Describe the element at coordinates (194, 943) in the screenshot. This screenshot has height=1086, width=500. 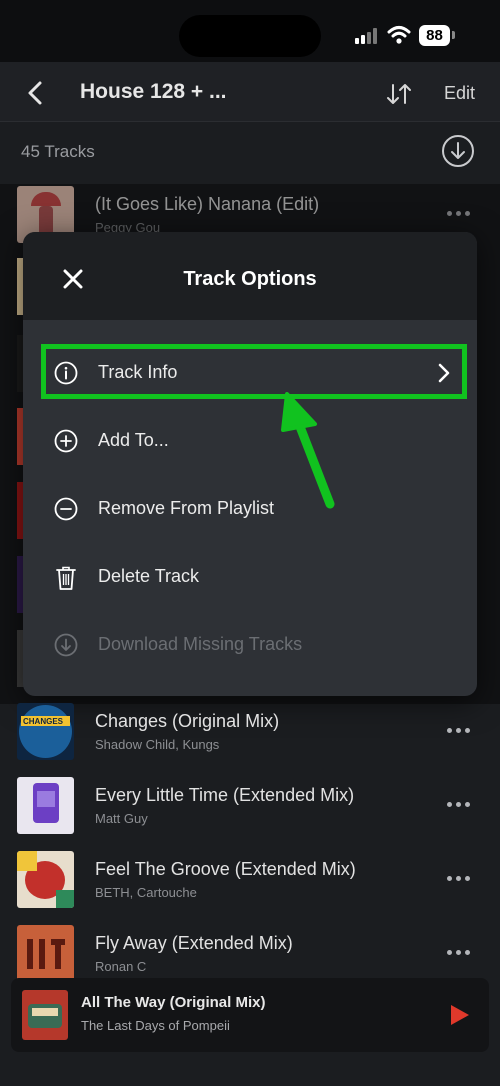
I see `track-title: Fly Away (Extended Mix)` at that location.